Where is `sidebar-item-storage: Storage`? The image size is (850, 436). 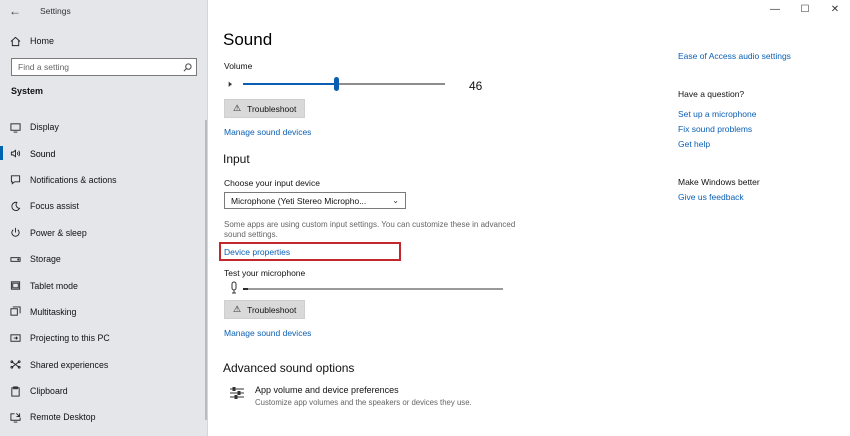 sidebar-item-storage: Storage is located at coordinates (104, 259).